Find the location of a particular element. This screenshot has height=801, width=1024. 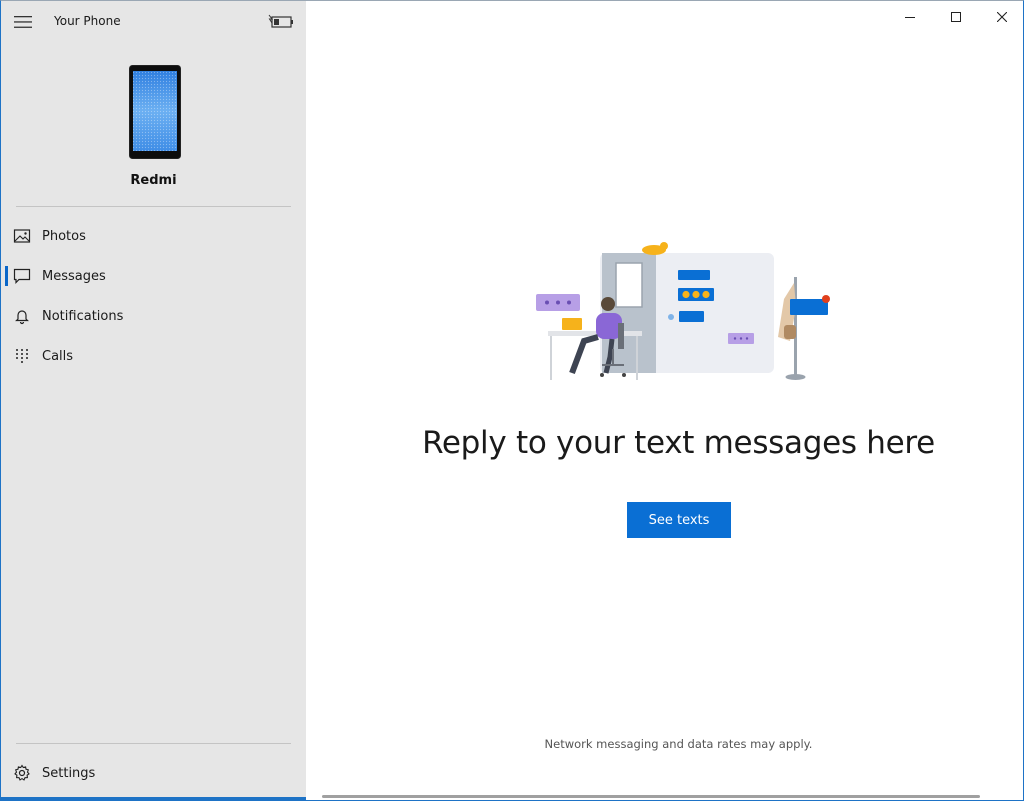

sidebar-item-settings: Settings is located at coordinates (153, 773).